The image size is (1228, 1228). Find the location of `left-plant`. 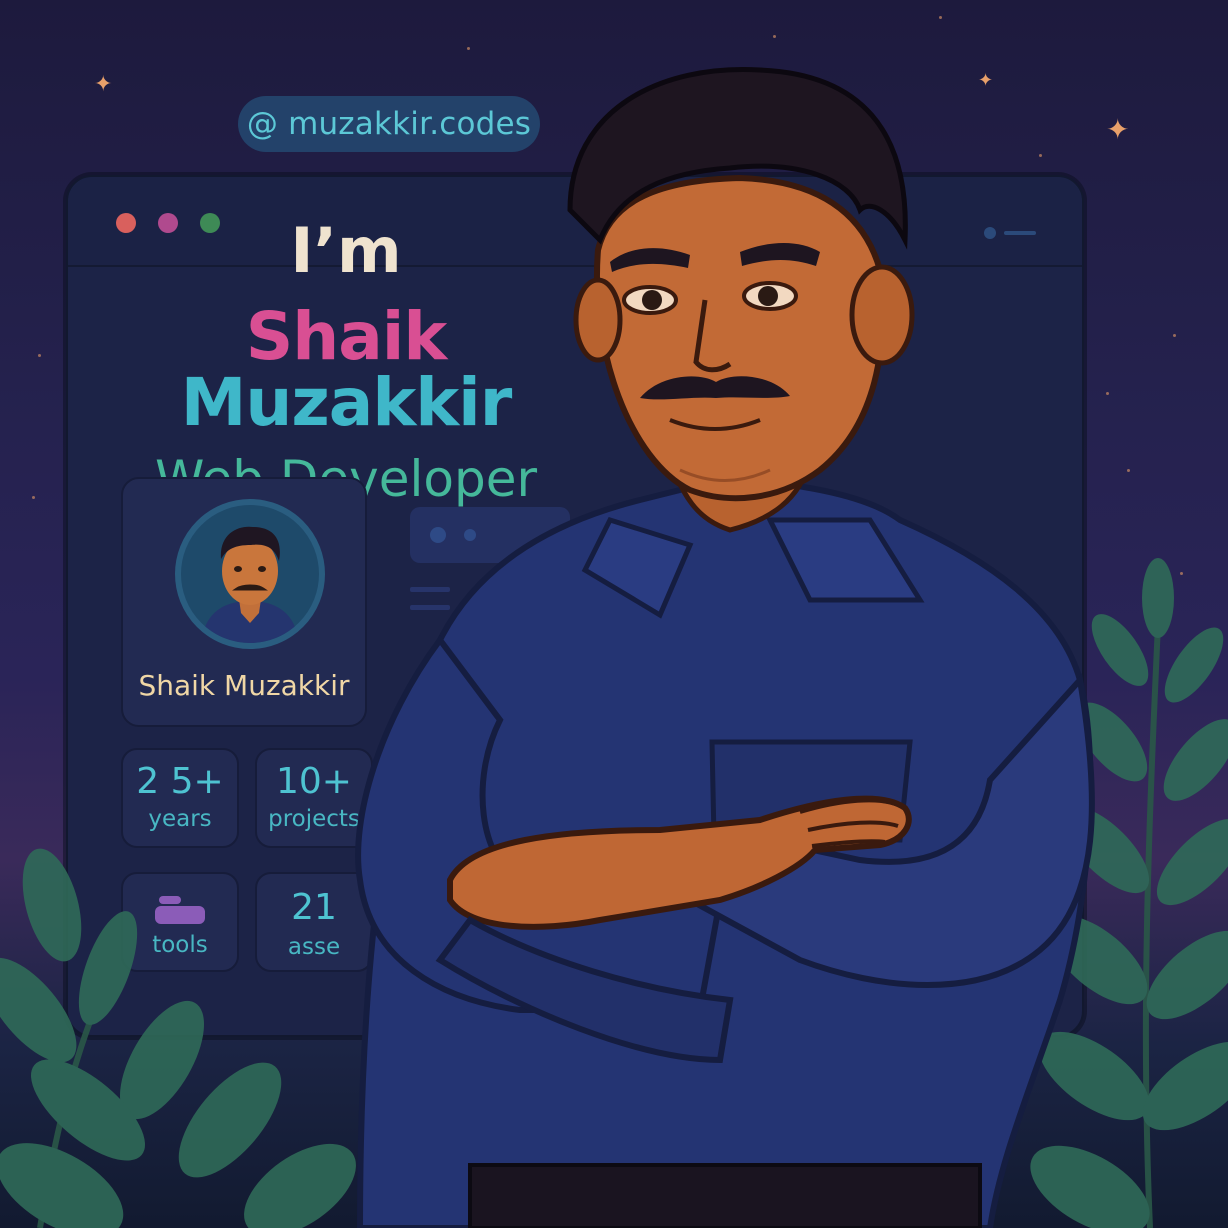

left-plant is located at coordinates (178, 1038).